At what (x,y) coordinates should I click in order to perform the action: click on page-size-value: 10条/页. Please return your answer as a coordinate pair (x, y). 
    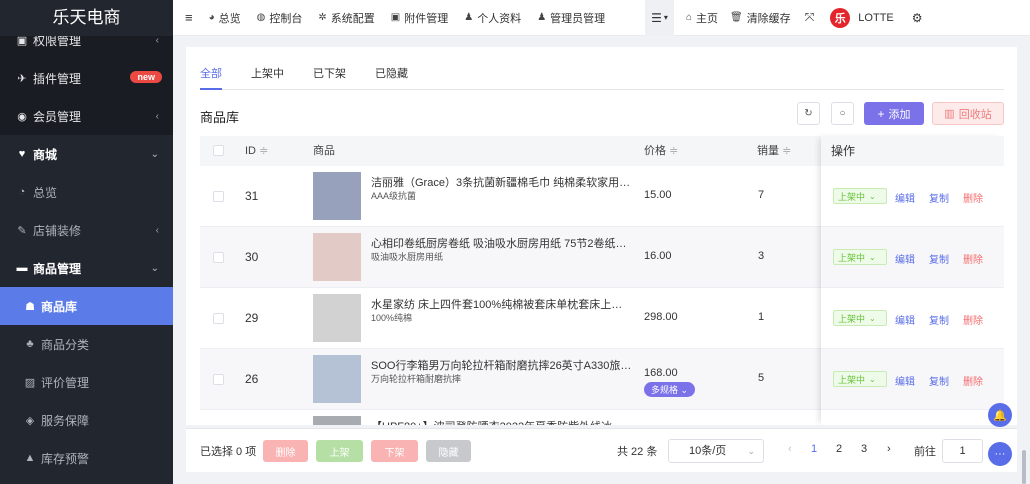
    Looking at the image, I should click on (708, 451).